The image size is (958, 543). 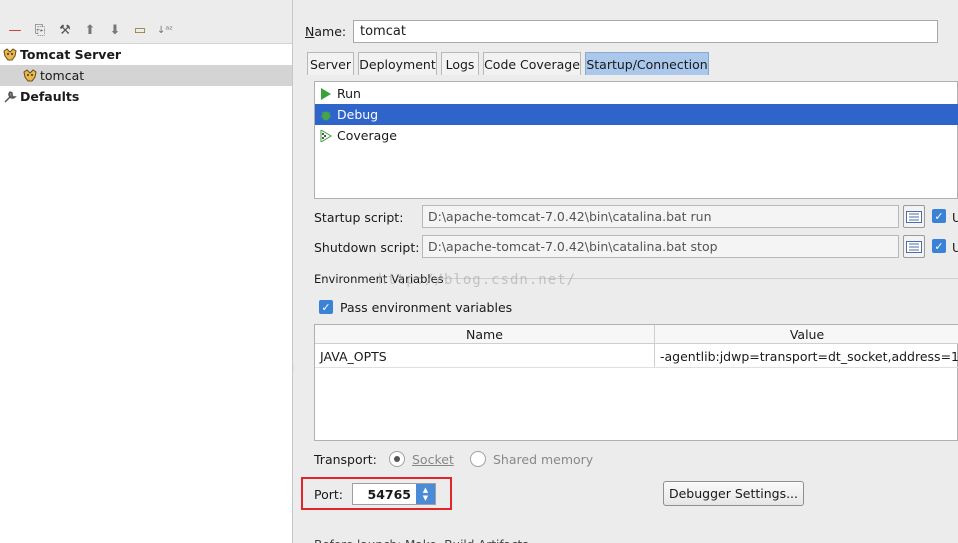 I want to click on tree-item-tomcat: tomcat, so click(x=146, y=75).